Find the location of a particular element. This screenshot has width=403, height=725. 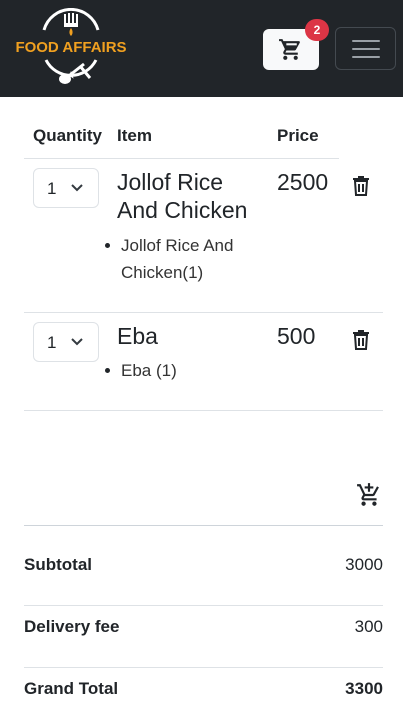

item-price: 500 is located at coordinates (296, 336).